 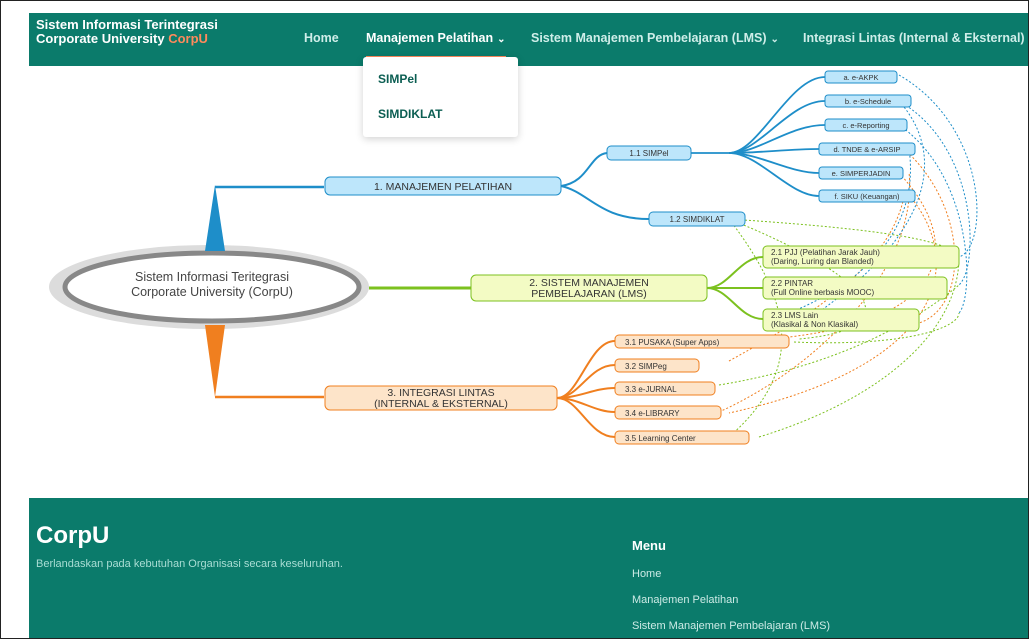 What do you see at coordinates (441, 404) in the screenshot?
I see `branch-3-label-2: (INTERNAL & EKSTERNAL)` at bounding box center [441, 404].